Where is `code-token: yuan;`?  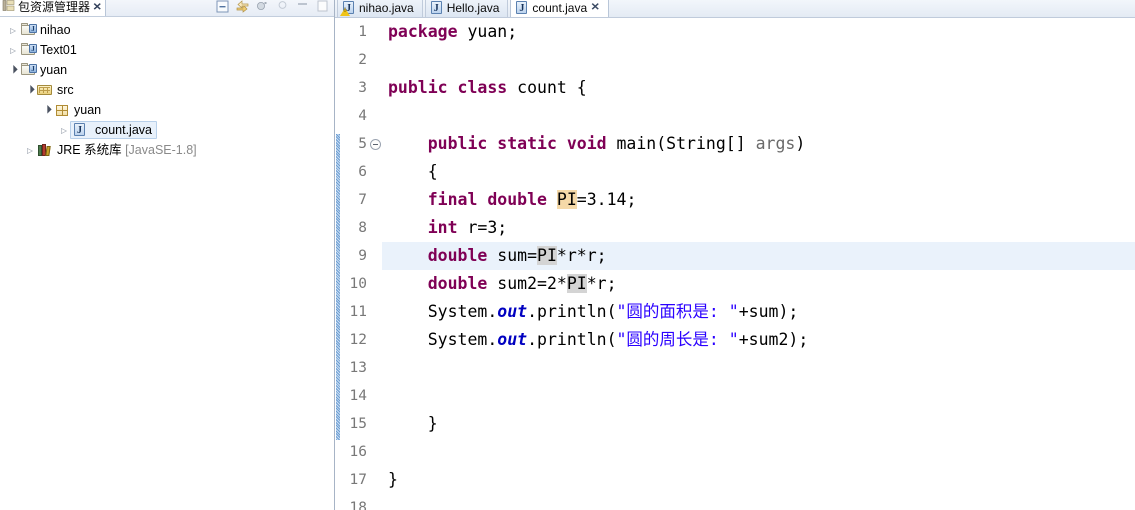 code-token: yuan; is located at coordinates (487, 31).